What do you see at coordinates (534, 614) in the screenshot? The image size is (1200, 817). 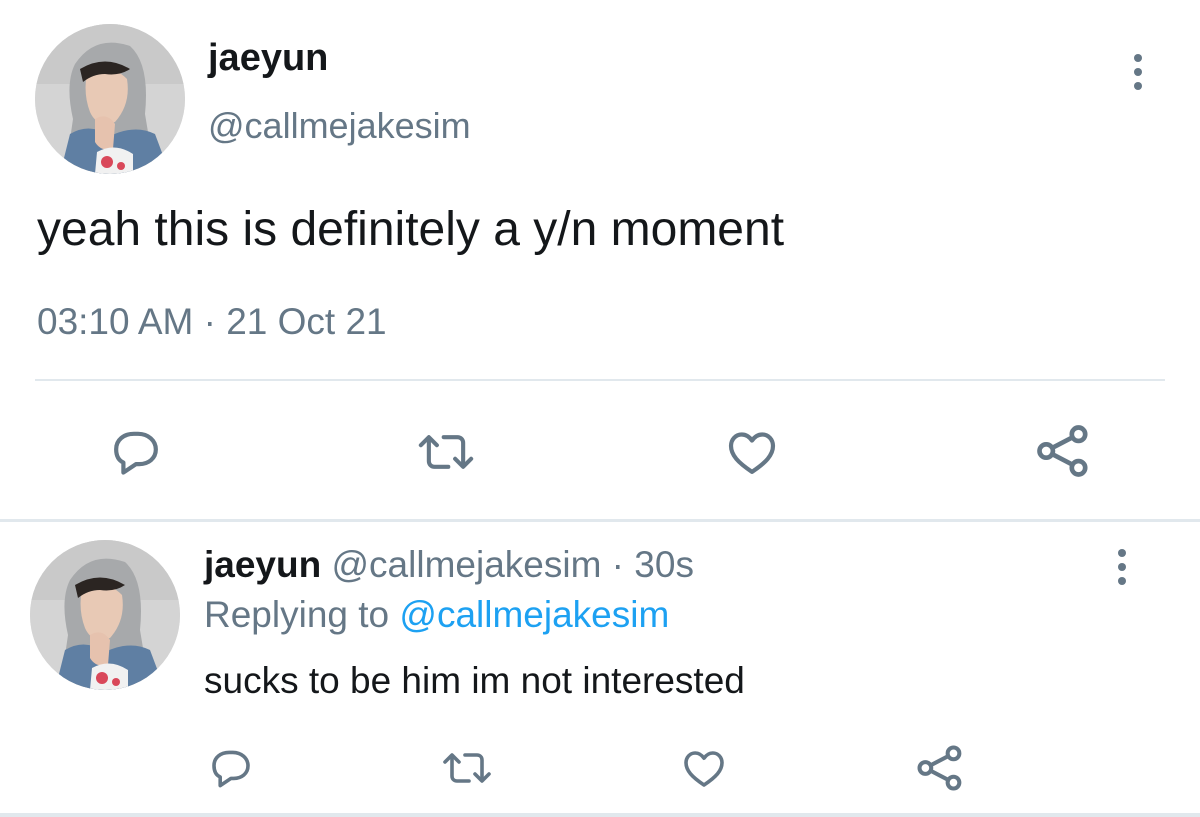 I see `mention-link: @callmejakesim` at bounding box center [534, 614].